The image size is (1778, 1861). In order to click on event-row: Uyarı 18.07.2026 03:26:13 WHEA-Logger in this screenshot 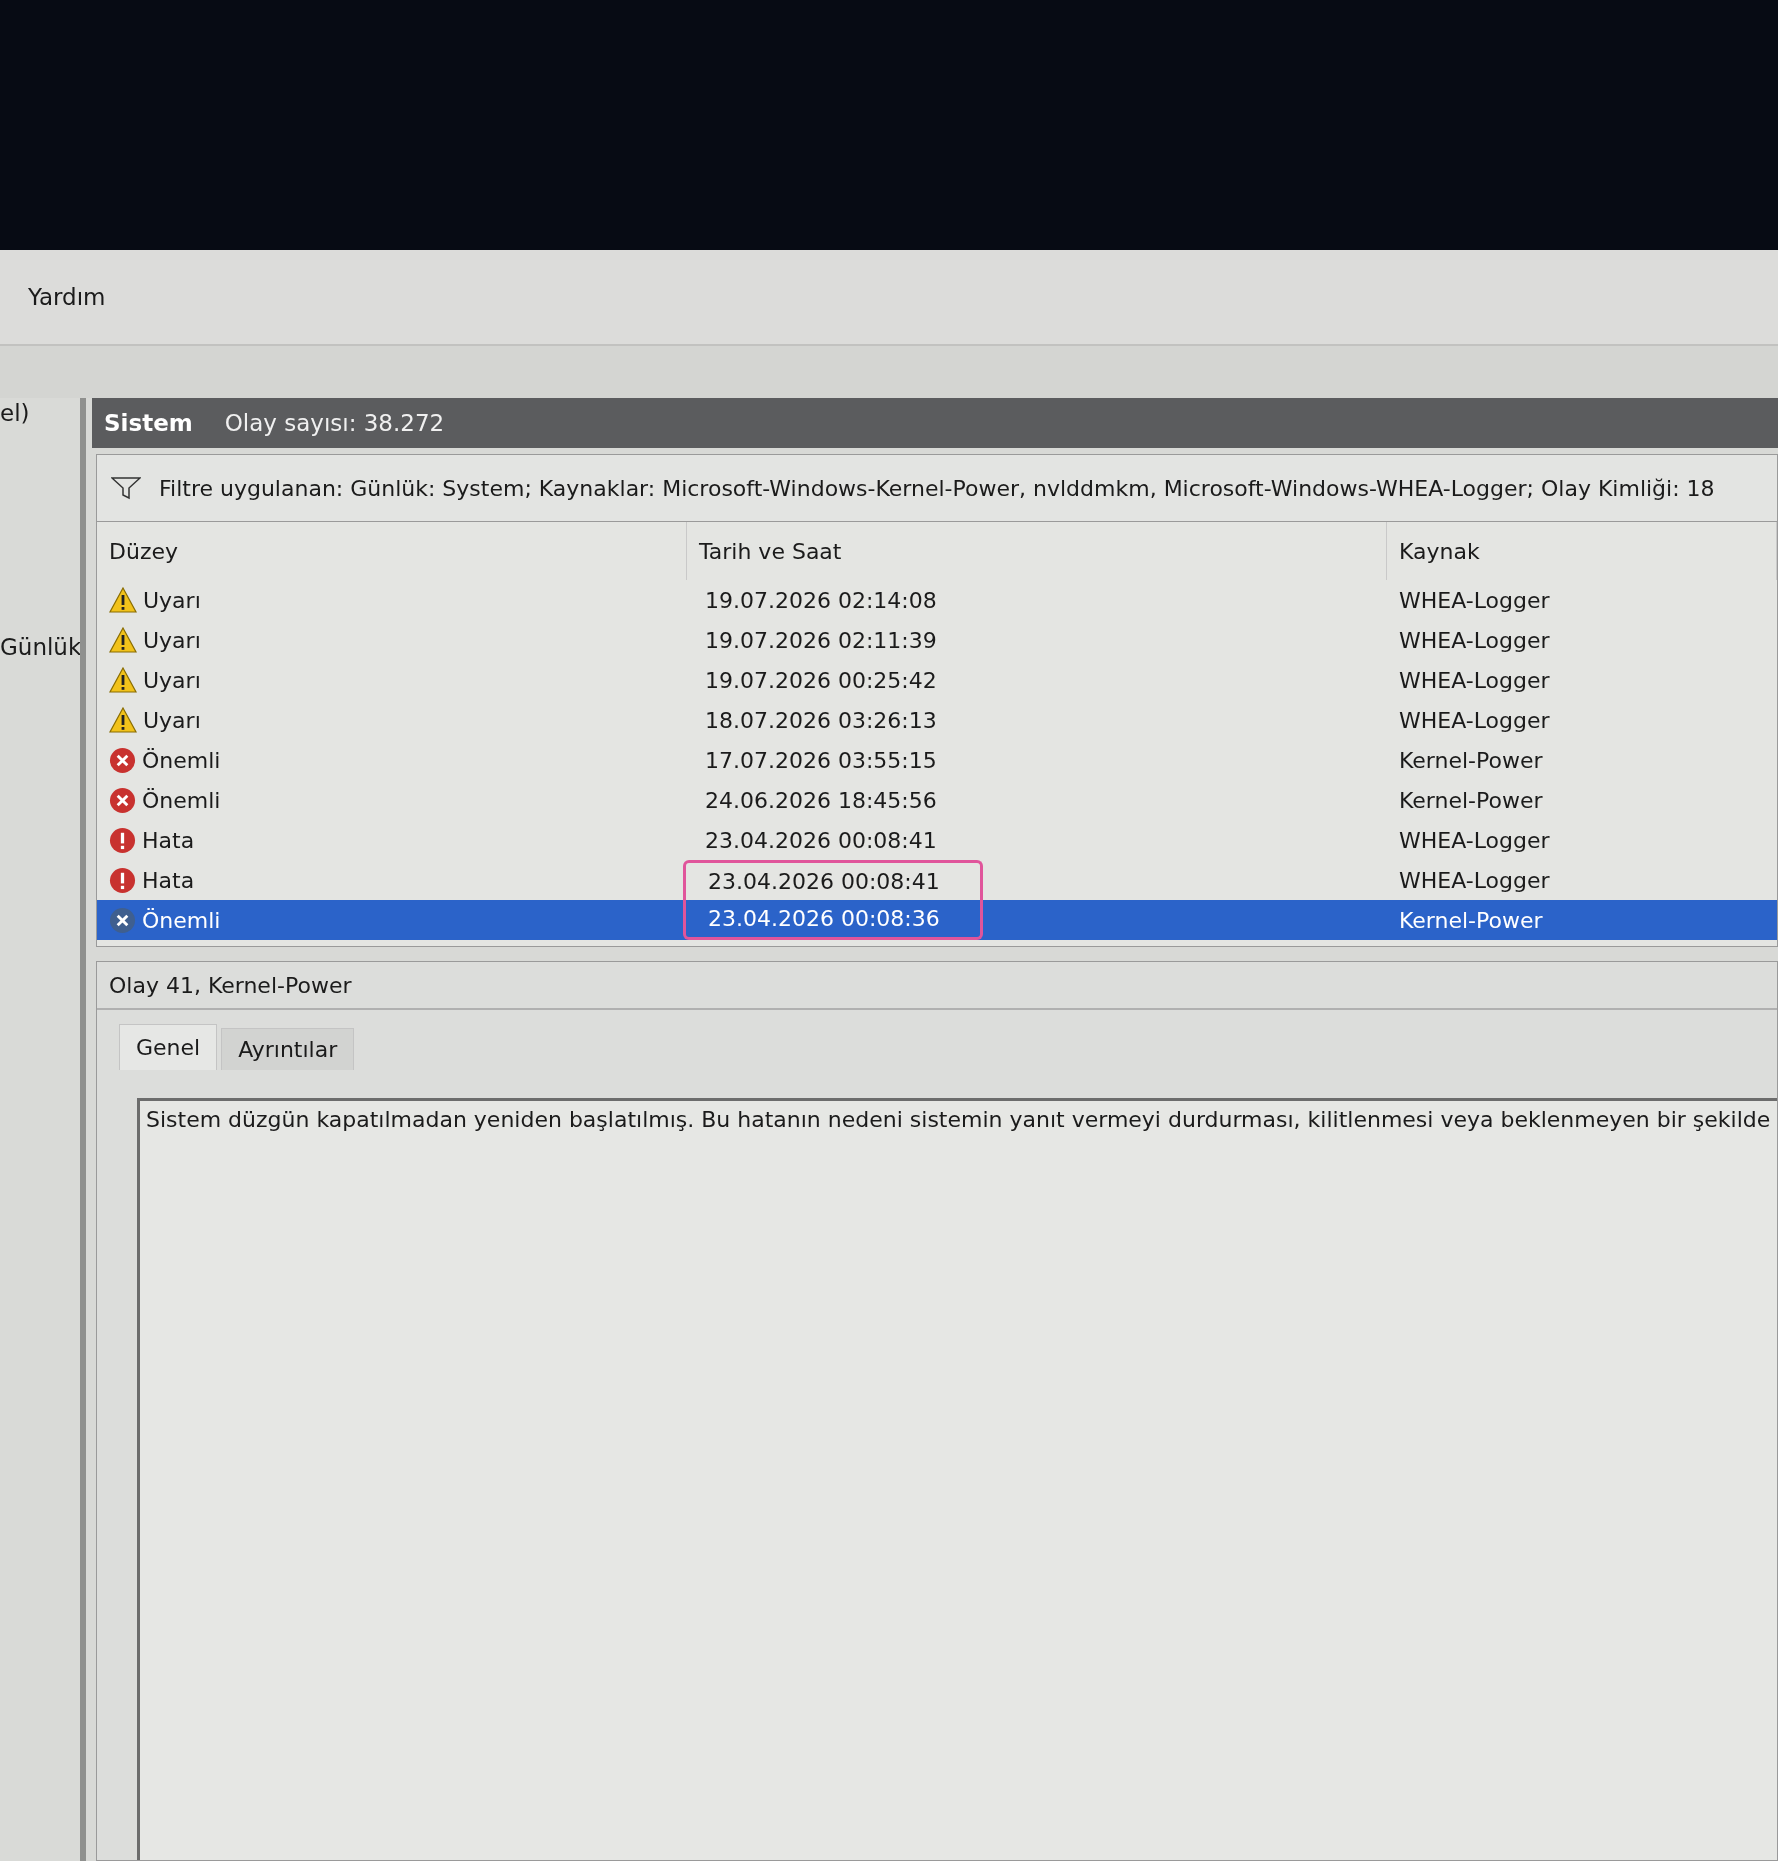, I will do `click(937, 720)`.